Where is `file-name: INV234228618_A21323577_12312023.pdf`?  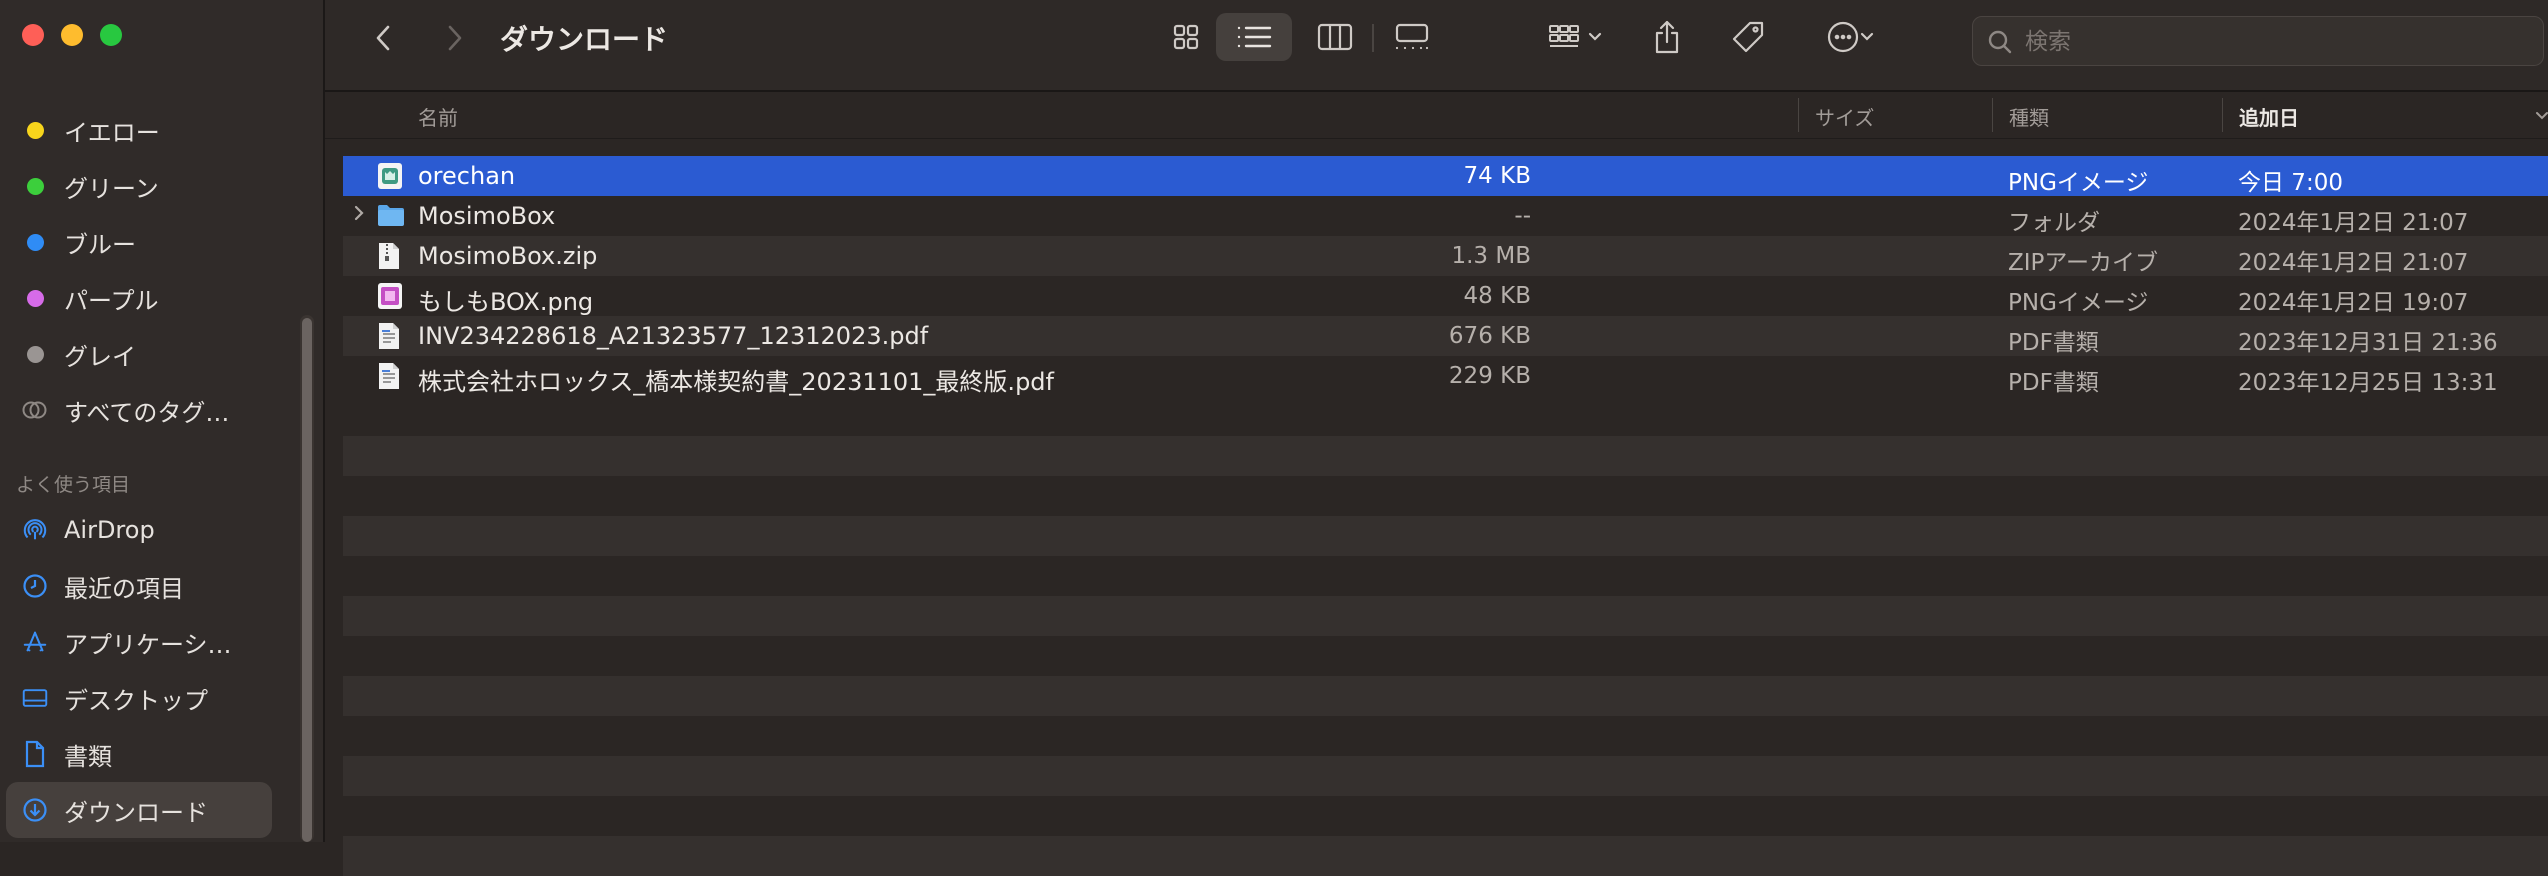 file-name: INV234228618_A21323577_12312023.pdf is located at coordinates (673, 336).